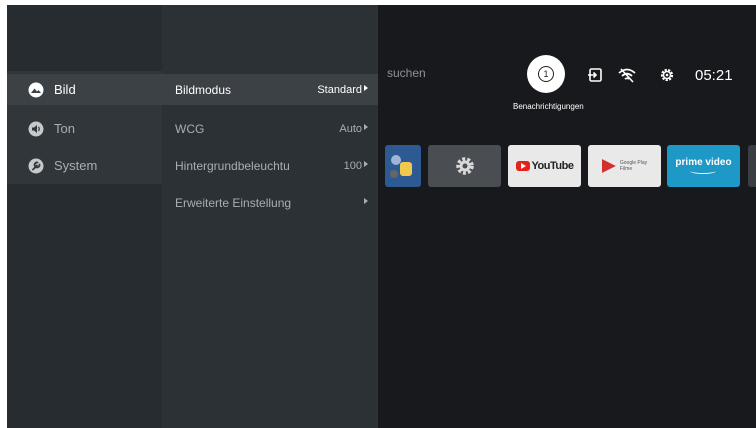  I want to click on setting-name: Erweiterte Einstellung, so click(233, 202).